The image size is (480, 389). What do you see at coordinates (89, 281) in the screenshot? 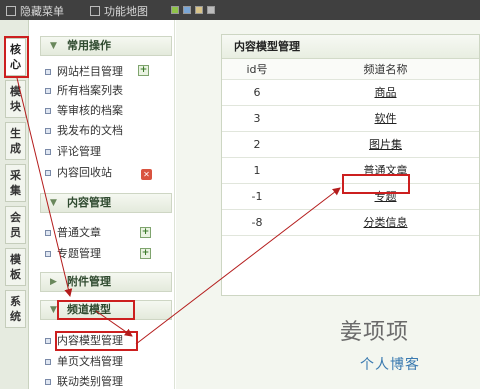
I see `group-attachment-label: 附件管理` at bounding box center [89, 281].